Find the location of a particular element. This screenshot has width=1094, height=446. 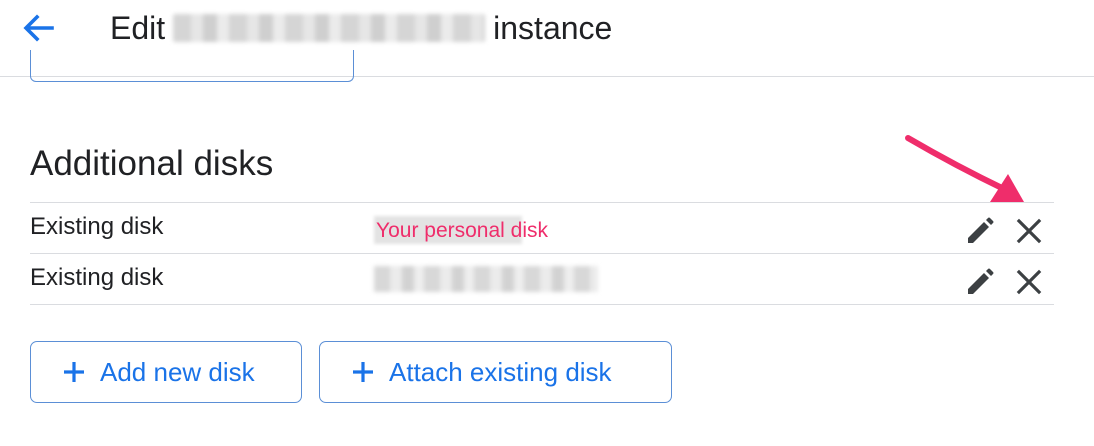

title-suffix: instance is located at coordinates (553, 28).